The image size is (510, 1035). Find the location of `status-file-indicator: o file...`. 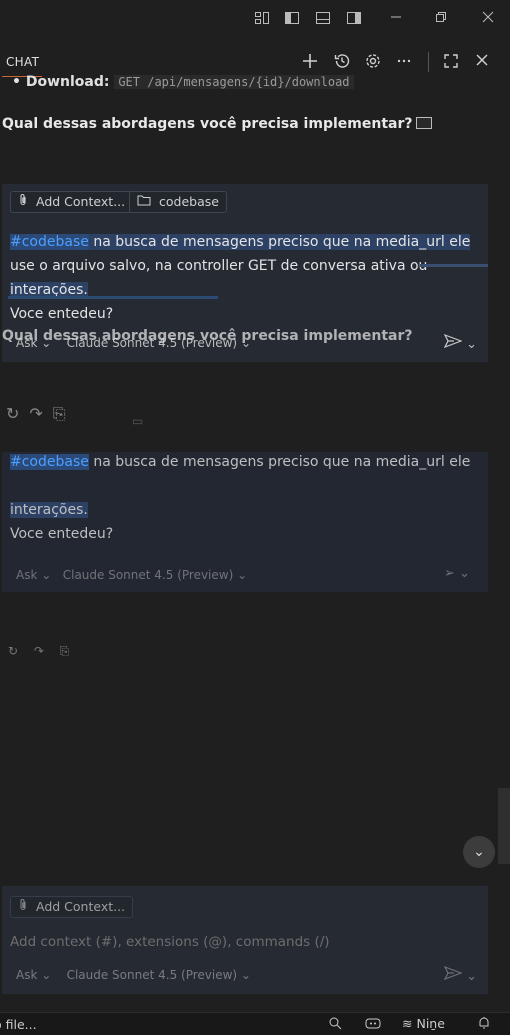

status-file-indicator: o file... is located at coordinates (18, 1024).